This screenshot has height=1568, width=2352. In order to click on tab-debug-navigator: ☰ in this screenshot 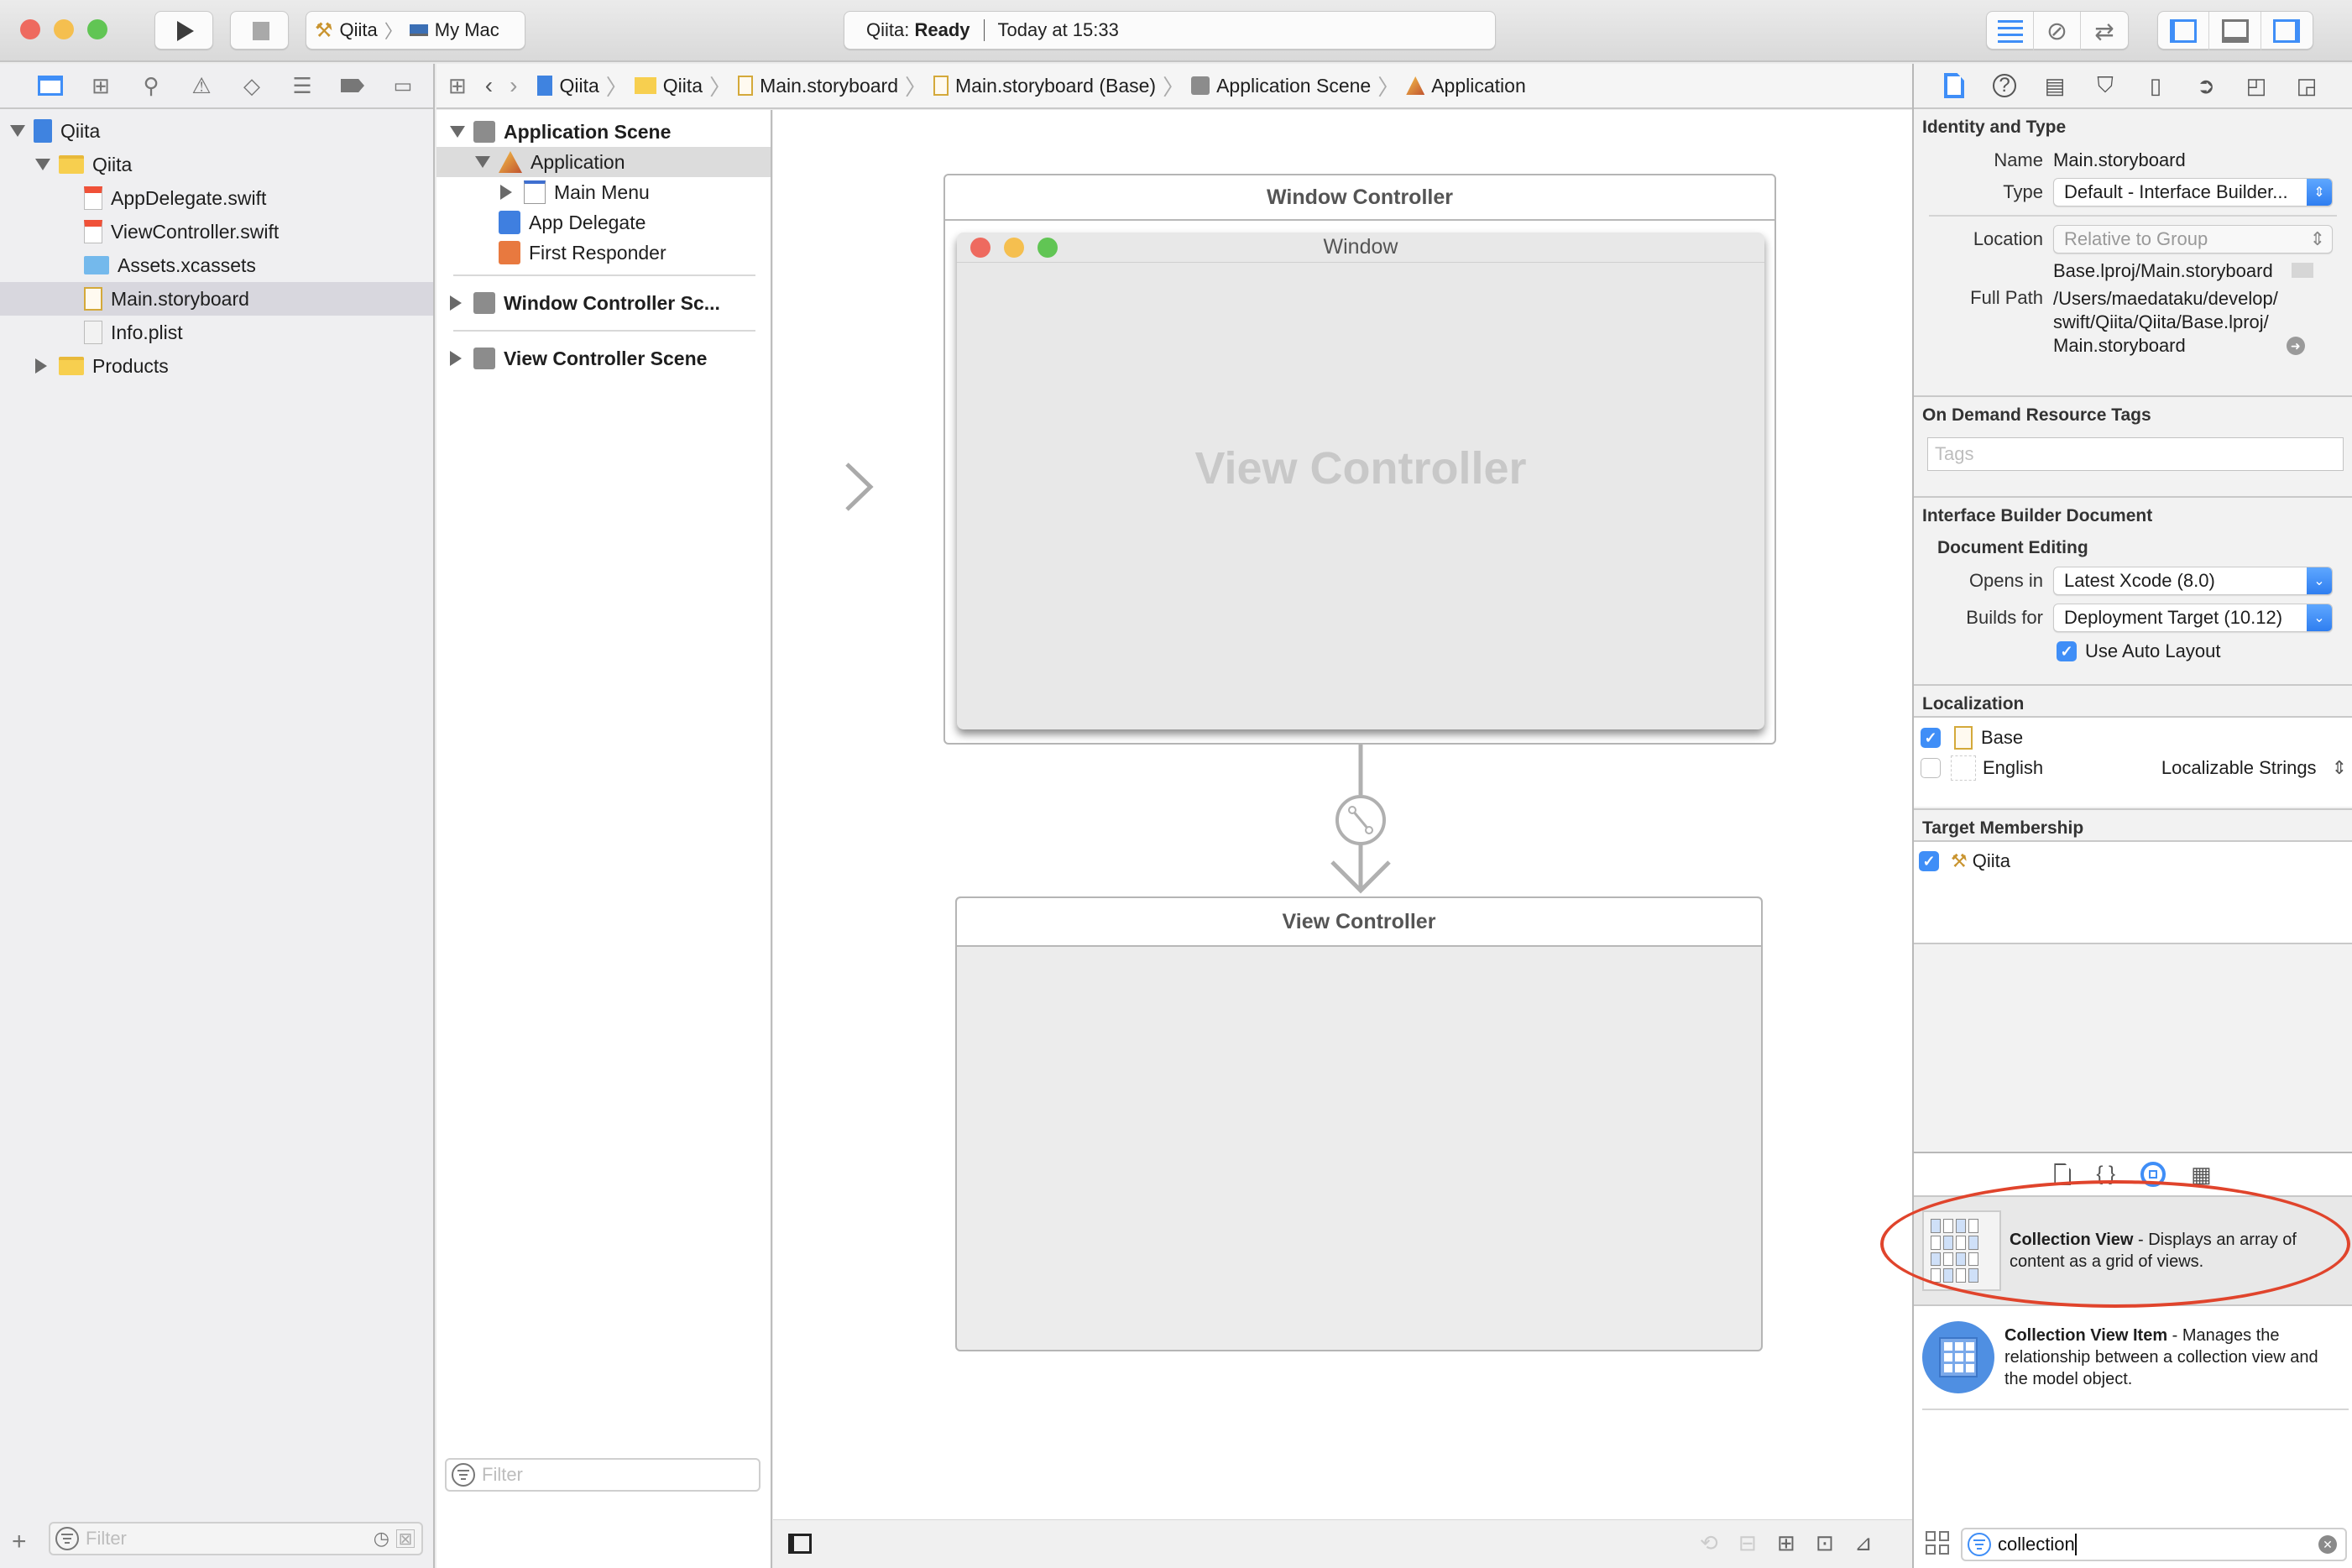, I will do `click(302, 86)`.